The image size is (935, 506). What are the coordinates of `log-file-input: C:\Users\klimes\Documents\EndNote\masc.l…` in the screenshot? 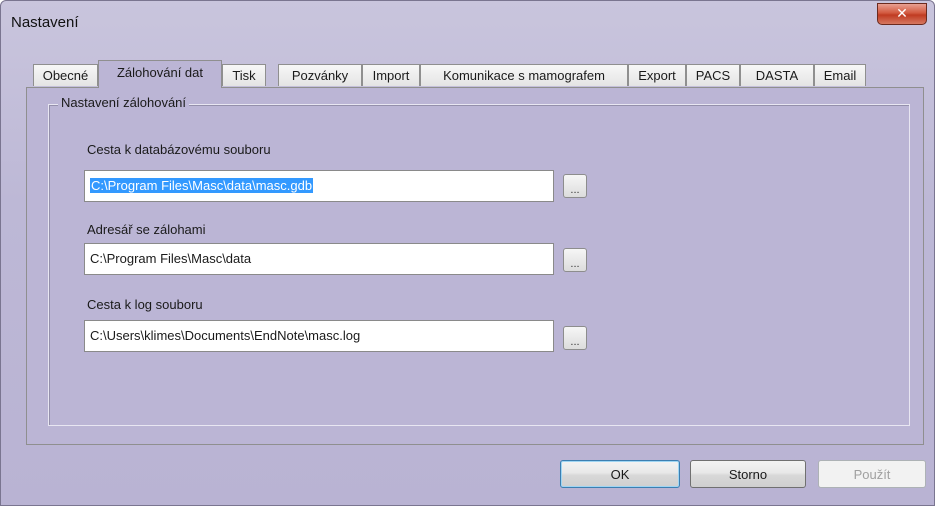 It's located at (319, 336).